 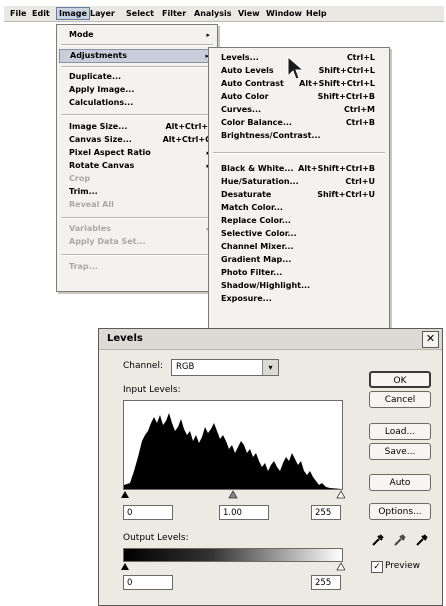 I want to click on output-white-field: 255, so click(x=326, y=582).